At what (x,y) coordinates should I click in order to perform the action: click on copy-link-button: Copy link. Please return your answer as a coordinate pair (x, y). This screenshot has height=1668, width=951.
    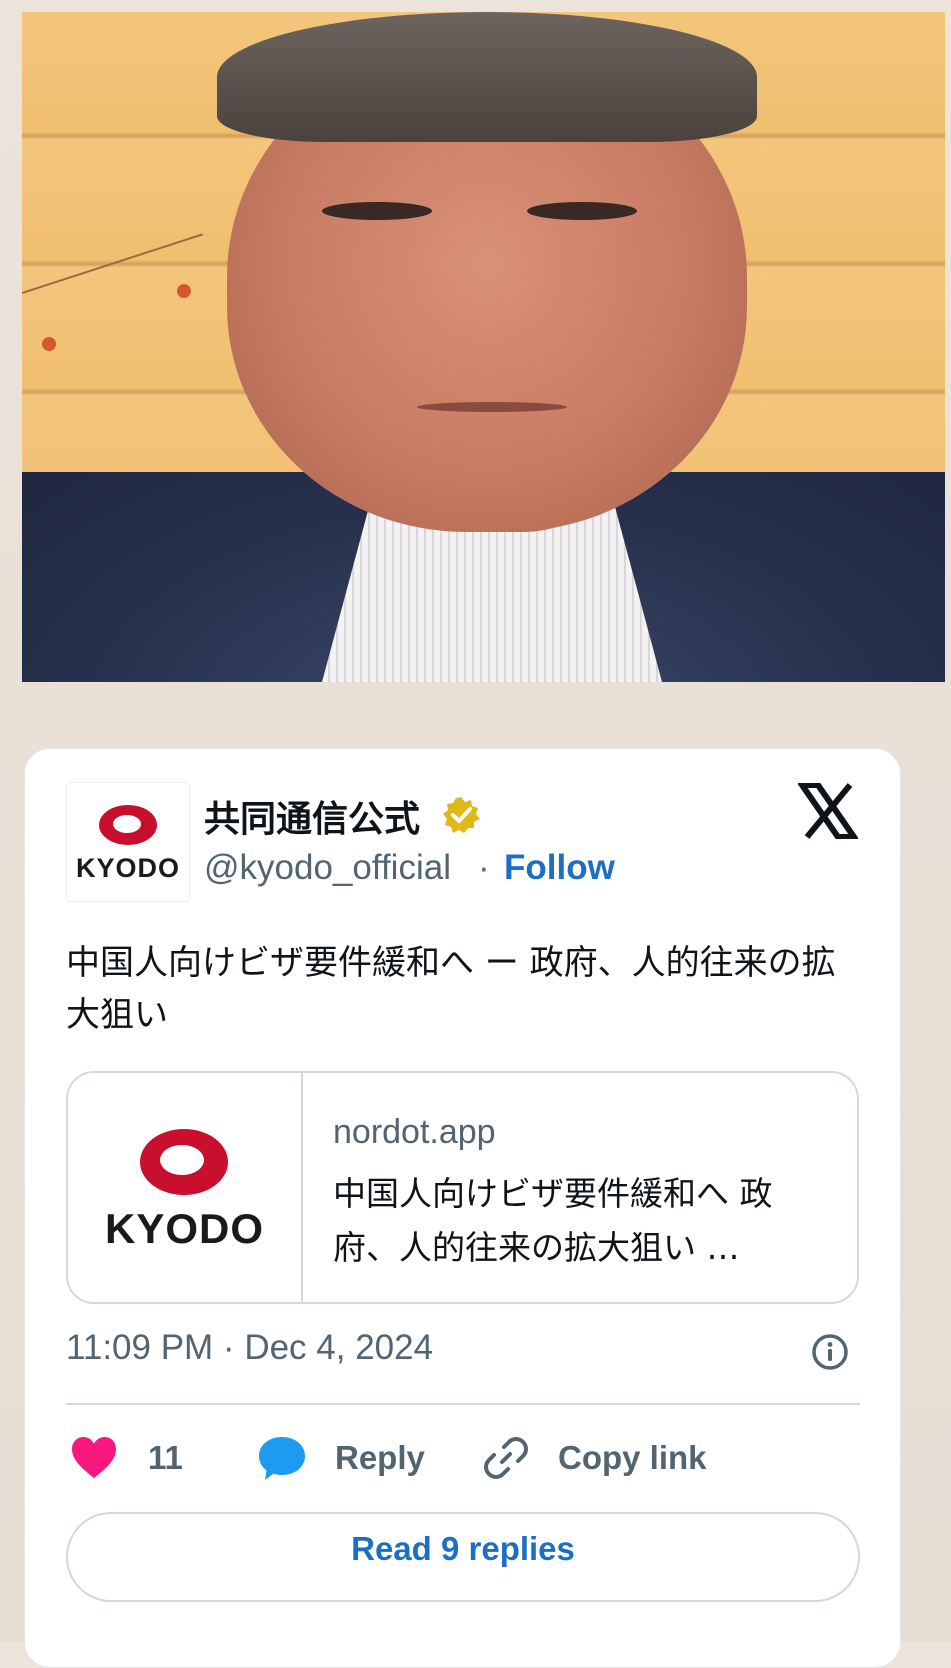
    Looking at the image, I should click on (594, 1458).